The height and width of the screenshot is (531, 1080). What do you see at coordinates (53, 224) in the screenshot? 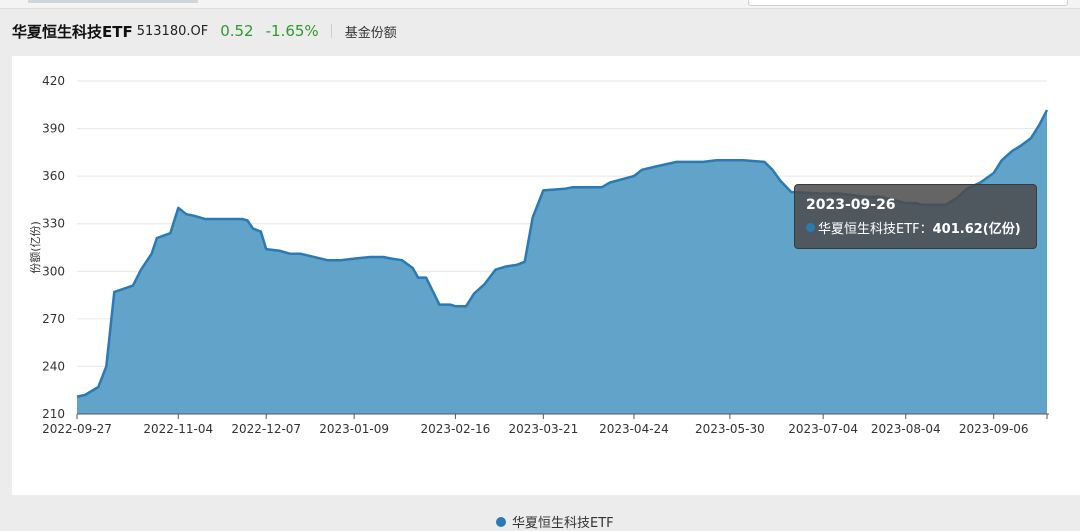
I see `y-tick-label: 330` at bounding box center [53, 224].